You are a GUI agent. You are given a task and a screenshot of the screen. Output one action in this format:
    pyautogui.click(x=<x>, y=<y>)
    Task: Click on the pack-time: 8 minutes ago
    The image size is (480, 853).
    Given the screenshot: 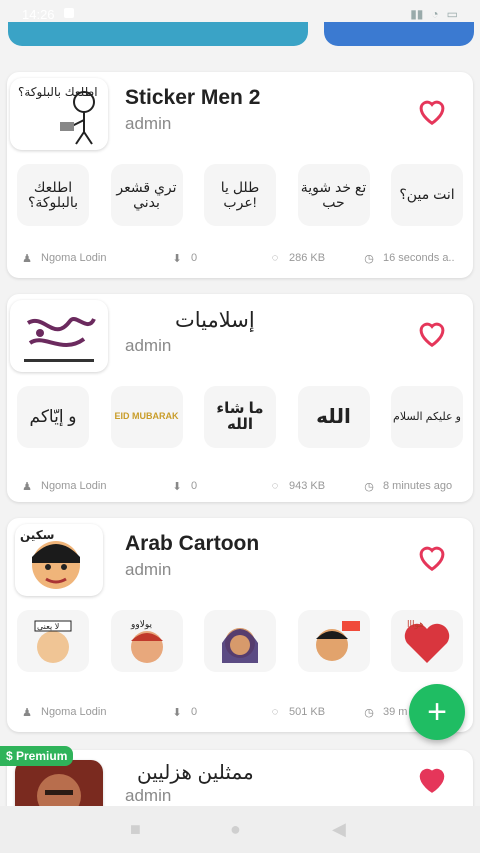 What is the action you would take?
    pyautogui.click(x=418, y=486)
    